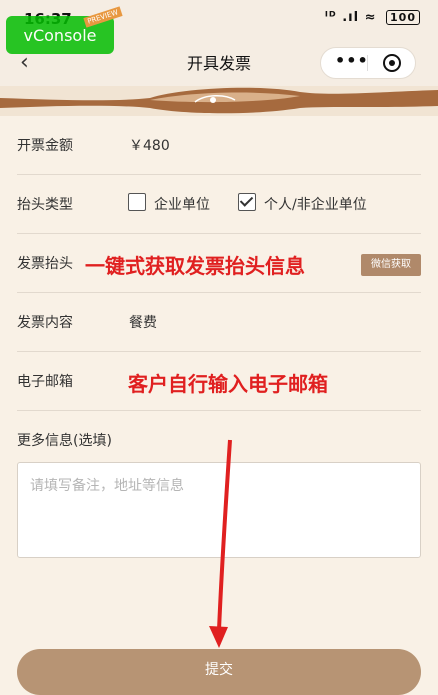 This screenshot has height=695, width=438. Describe the element at coordinates (219, 204) in the screenshot. I see `header-type-row: 抬头类型 企业单位 个人/非企业单位` at that location.